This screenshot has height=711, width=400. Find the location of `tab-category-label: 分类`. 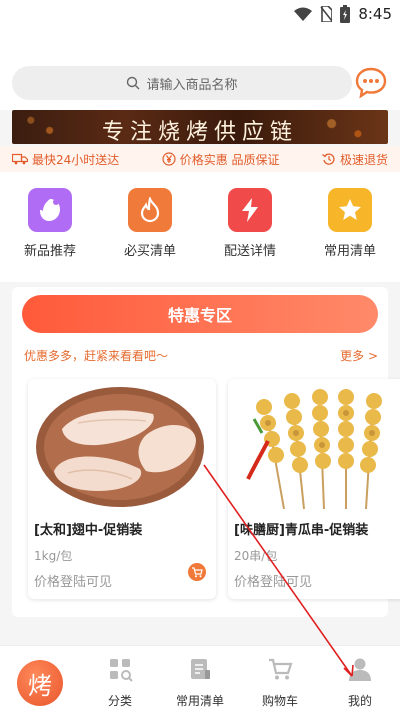

tab-category-label: 分类 is located at coordinates (119, 701).